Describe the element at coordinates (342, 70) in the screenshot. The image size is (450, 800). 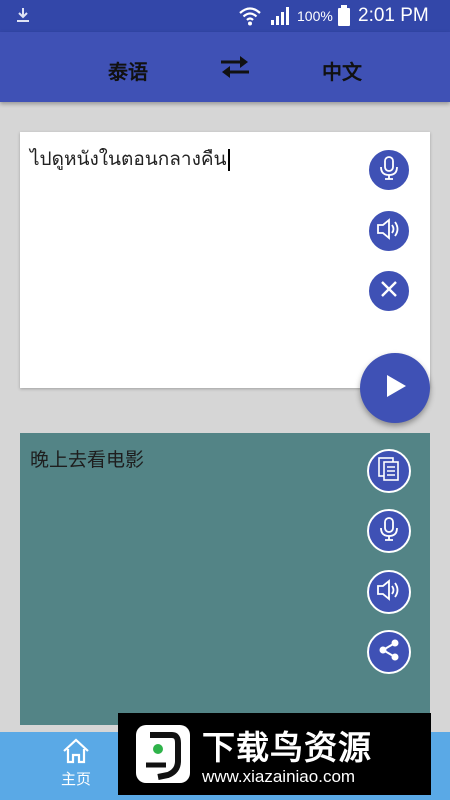
I see `target-language-button: 中文` at that location.